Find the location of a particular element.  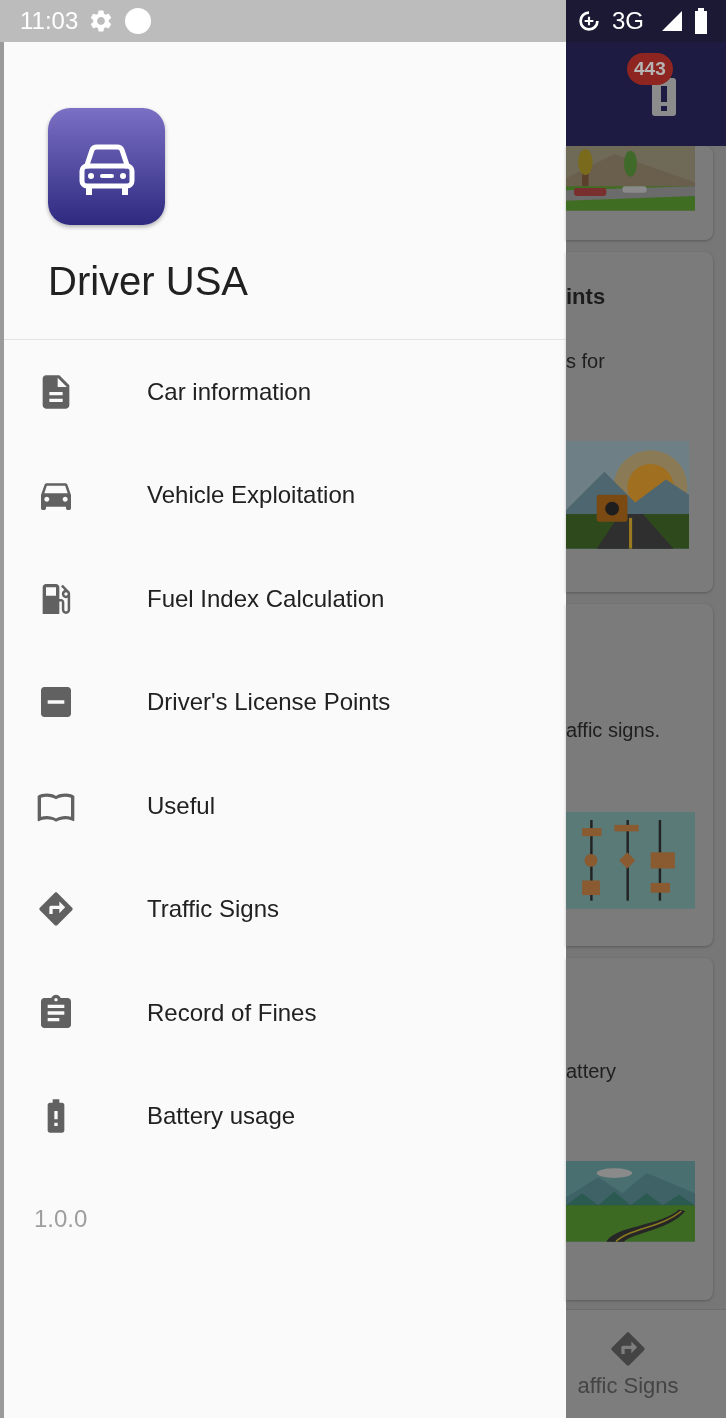

menu-item: Fuel Index Calculation is located at coordinates (285, 599).